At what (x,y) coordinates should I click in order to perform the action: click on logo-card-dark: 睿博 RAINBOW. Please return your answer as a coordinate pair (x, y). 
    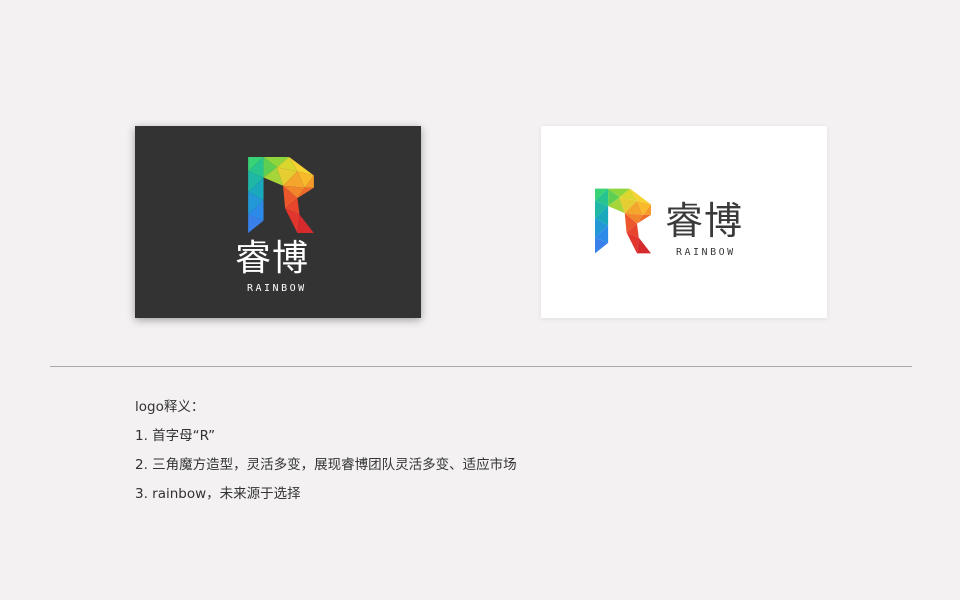
    Looking at the image, I should click on (278, 222).